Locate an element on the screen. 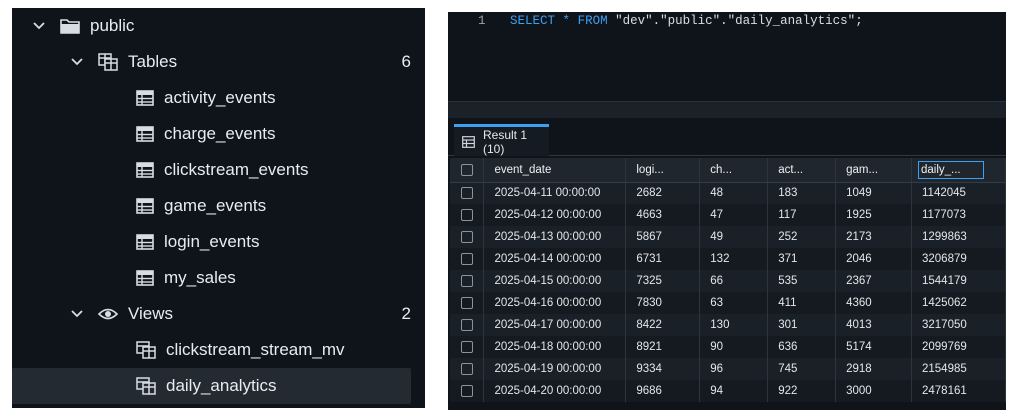  table-cell: 4013 is located at coordinates (873, 325).